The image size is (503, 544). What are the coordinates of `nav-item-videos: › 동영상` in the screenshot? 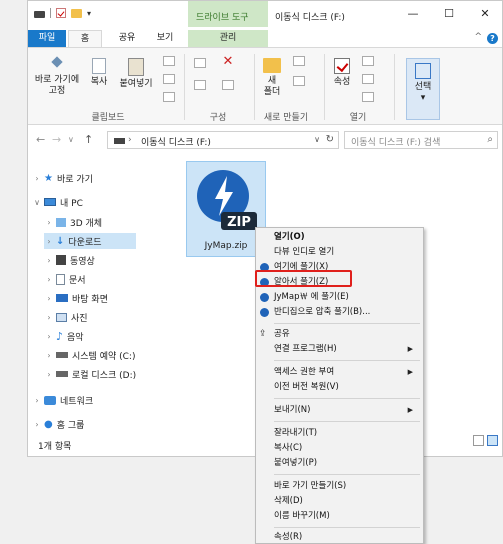 It's located at (69, 260).